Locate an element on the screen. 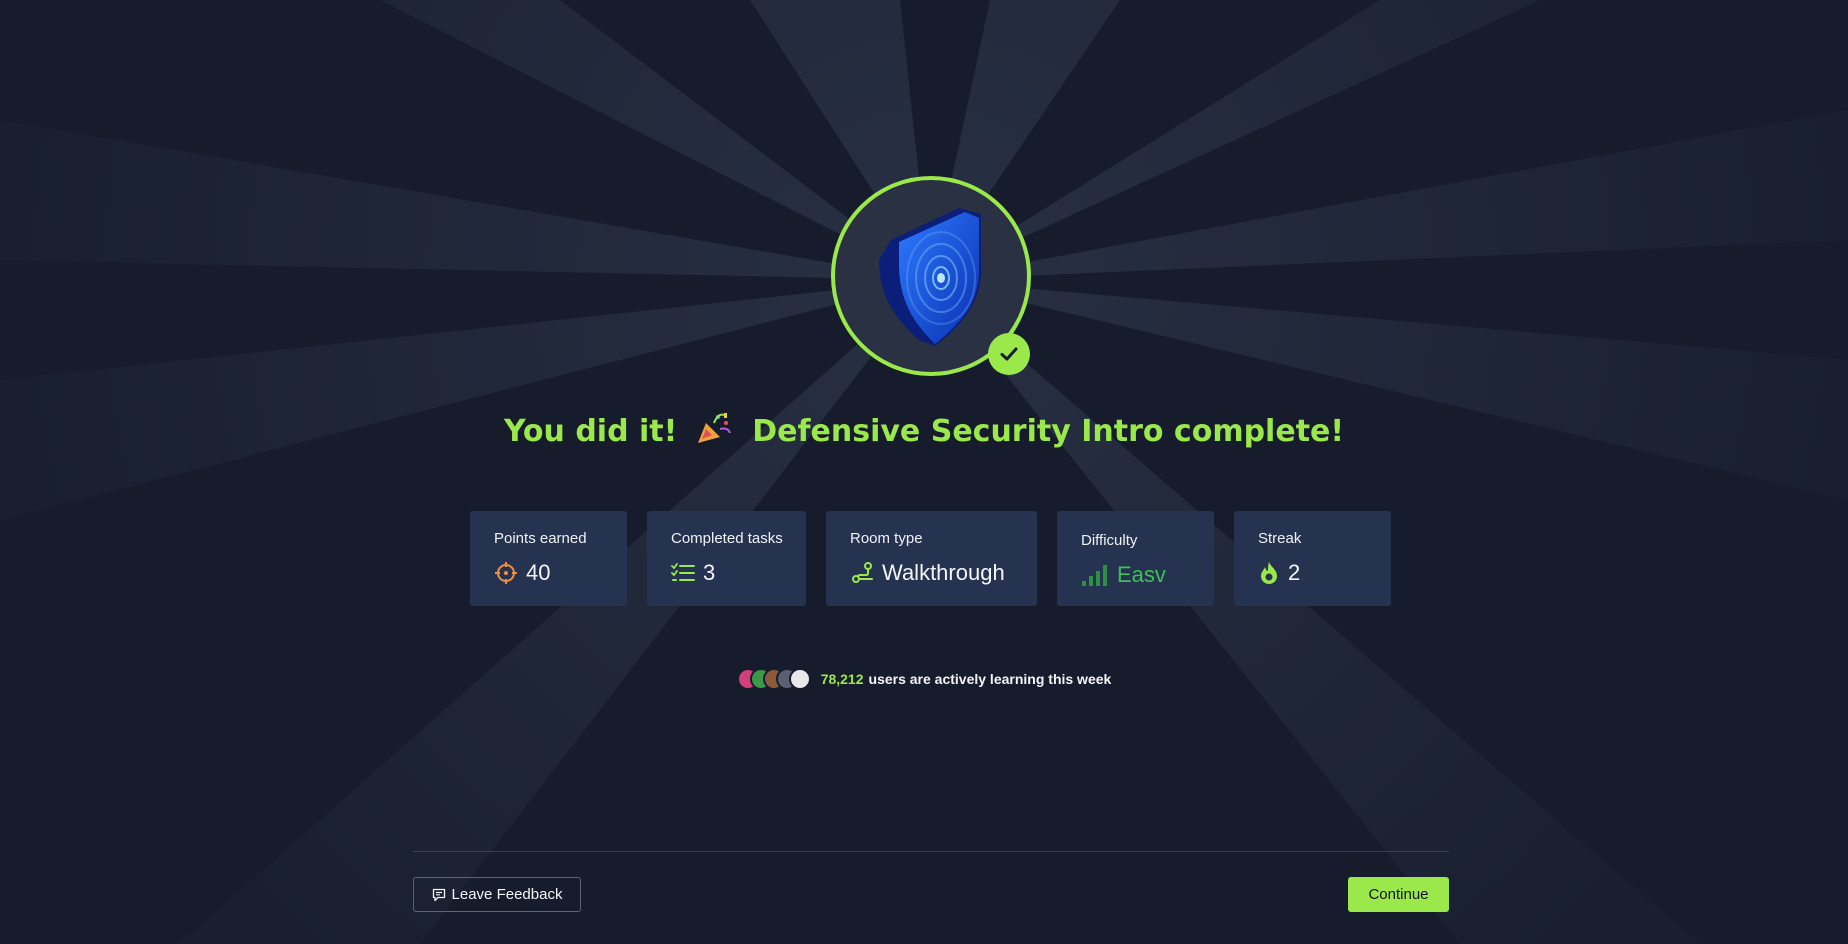  stat-label-points: Points earned is located at coordinates (540, 538).